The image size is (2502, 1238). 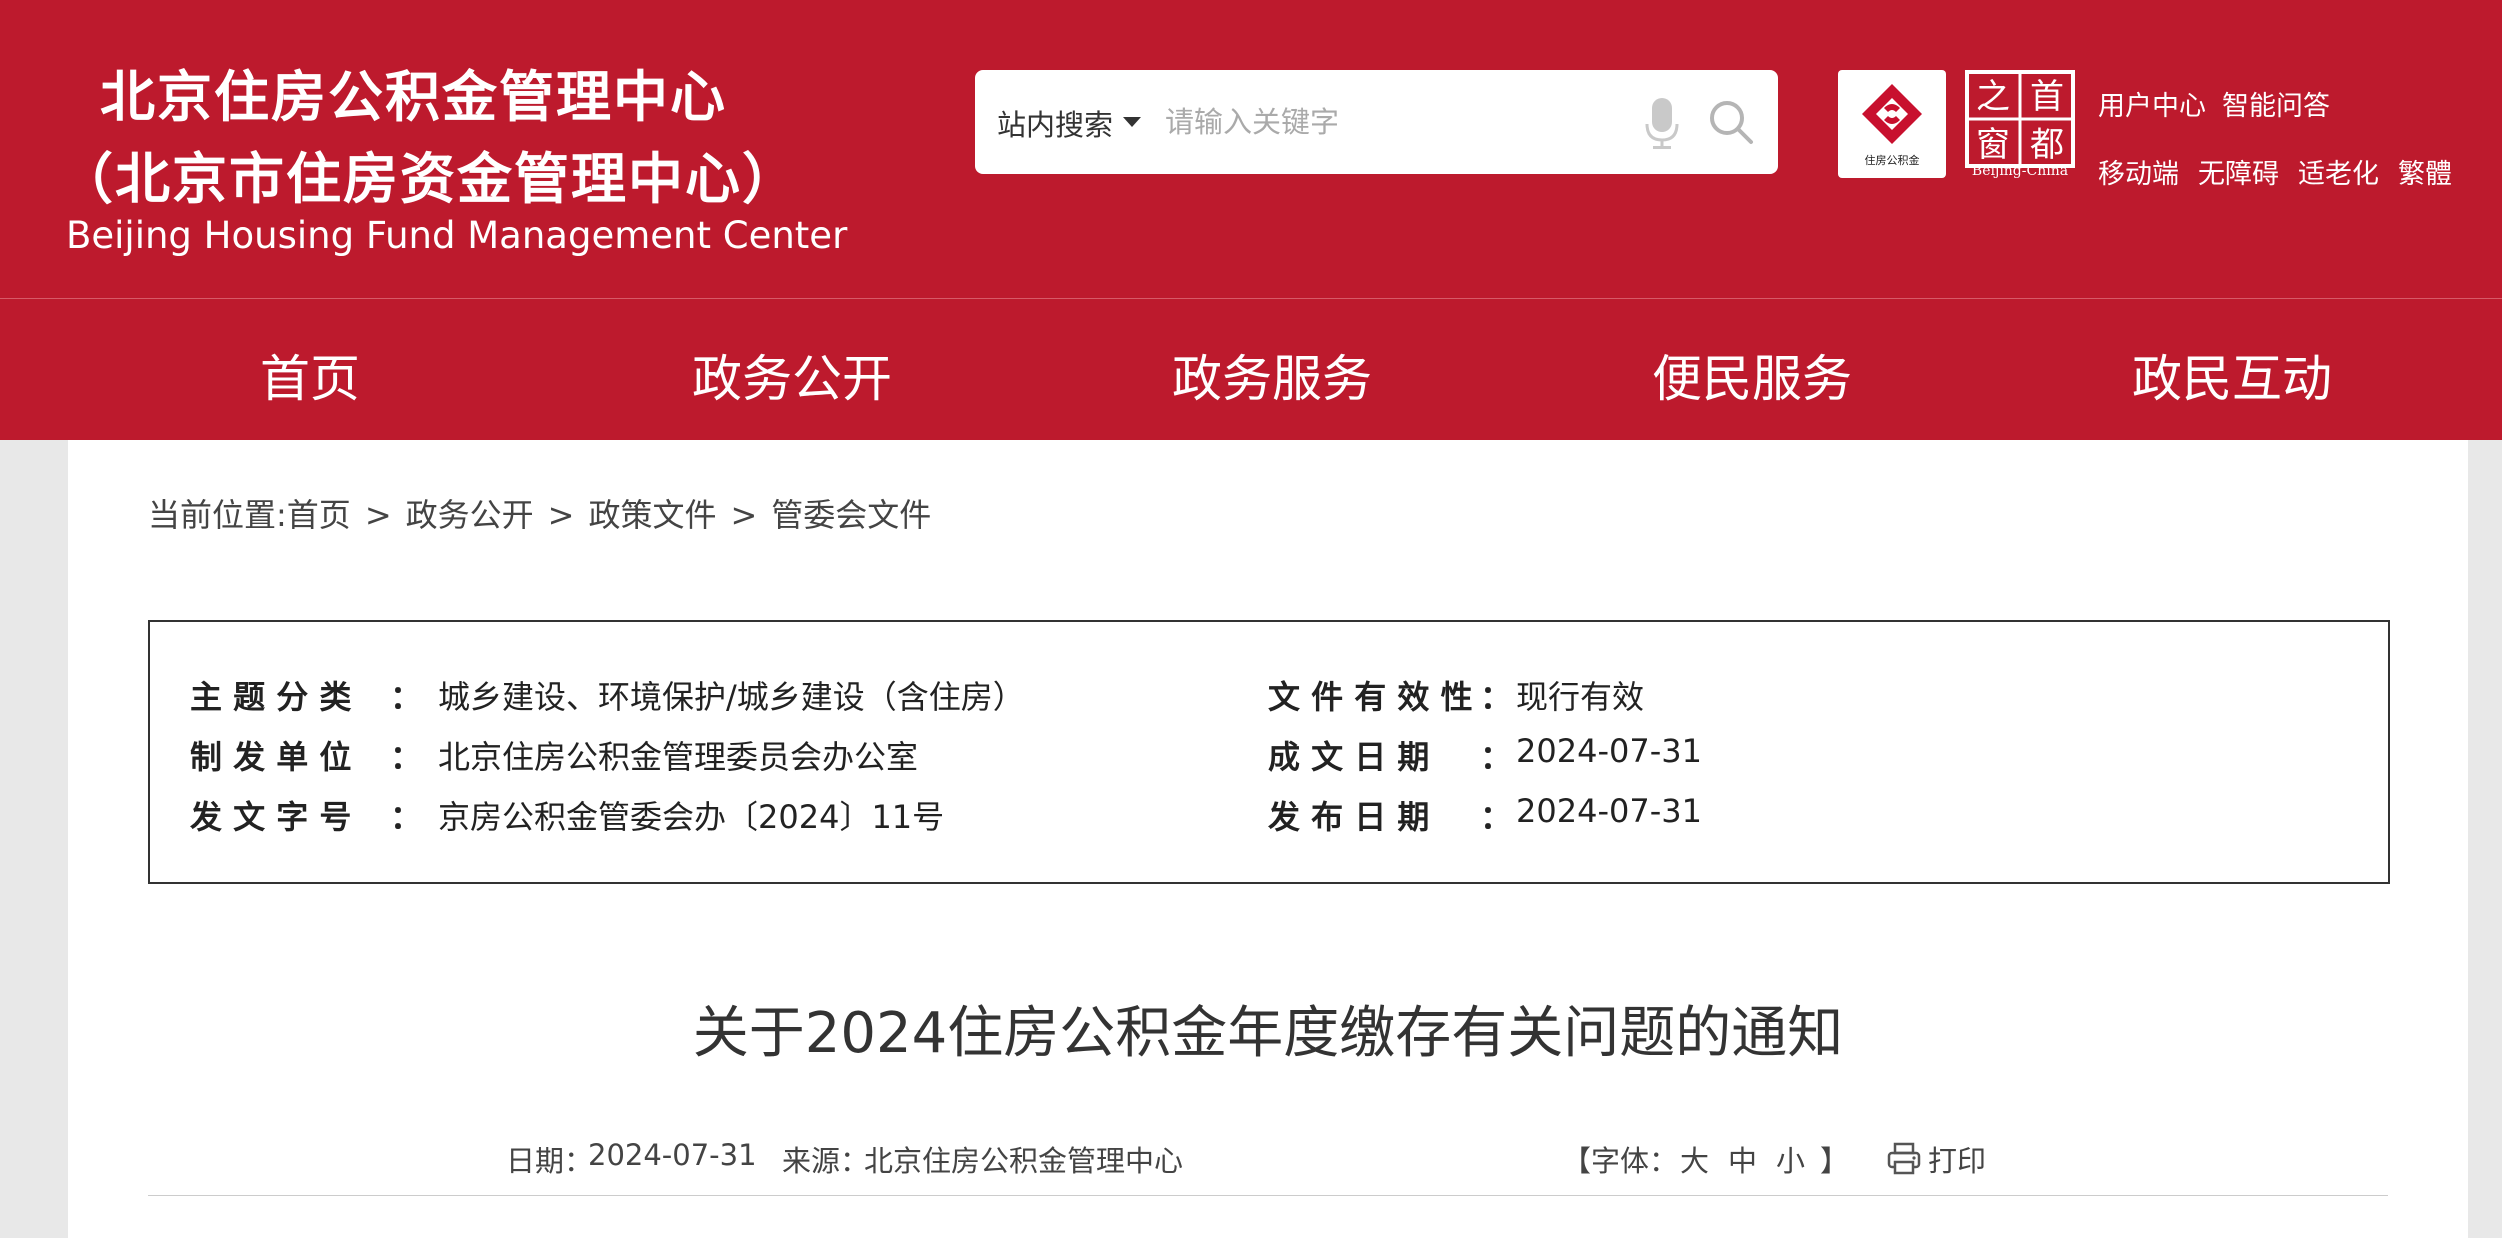 What do you see at coordinates (1609, 751) in the screenshot?
I see `meta-value-written-date: 2024-07-31` at bounding box center [1609, 751].